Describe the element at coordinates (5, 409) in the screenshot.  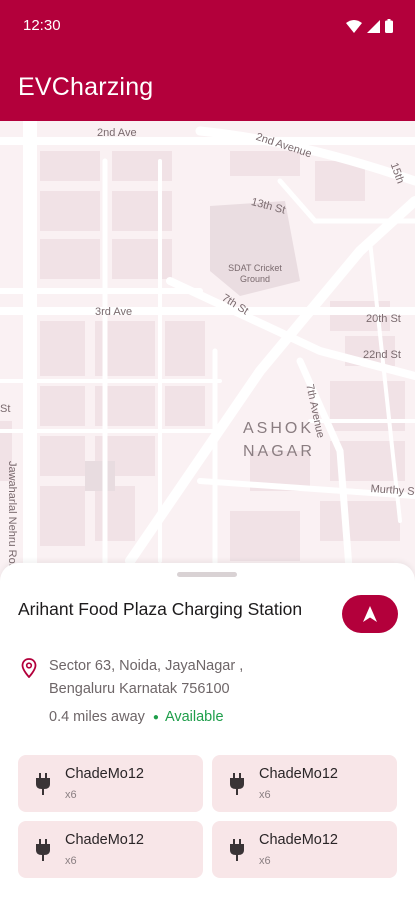
I see `map-label-st-edge: St` at that location.